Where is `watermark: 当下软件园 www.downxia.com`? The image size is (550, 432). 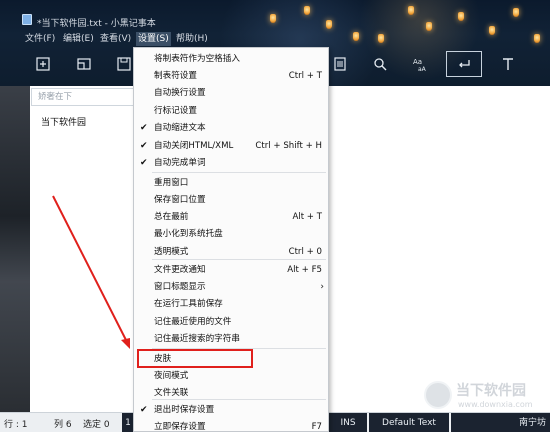
watermark: 当下软件园 www.downxia.com is located at coordinates (485, 395).